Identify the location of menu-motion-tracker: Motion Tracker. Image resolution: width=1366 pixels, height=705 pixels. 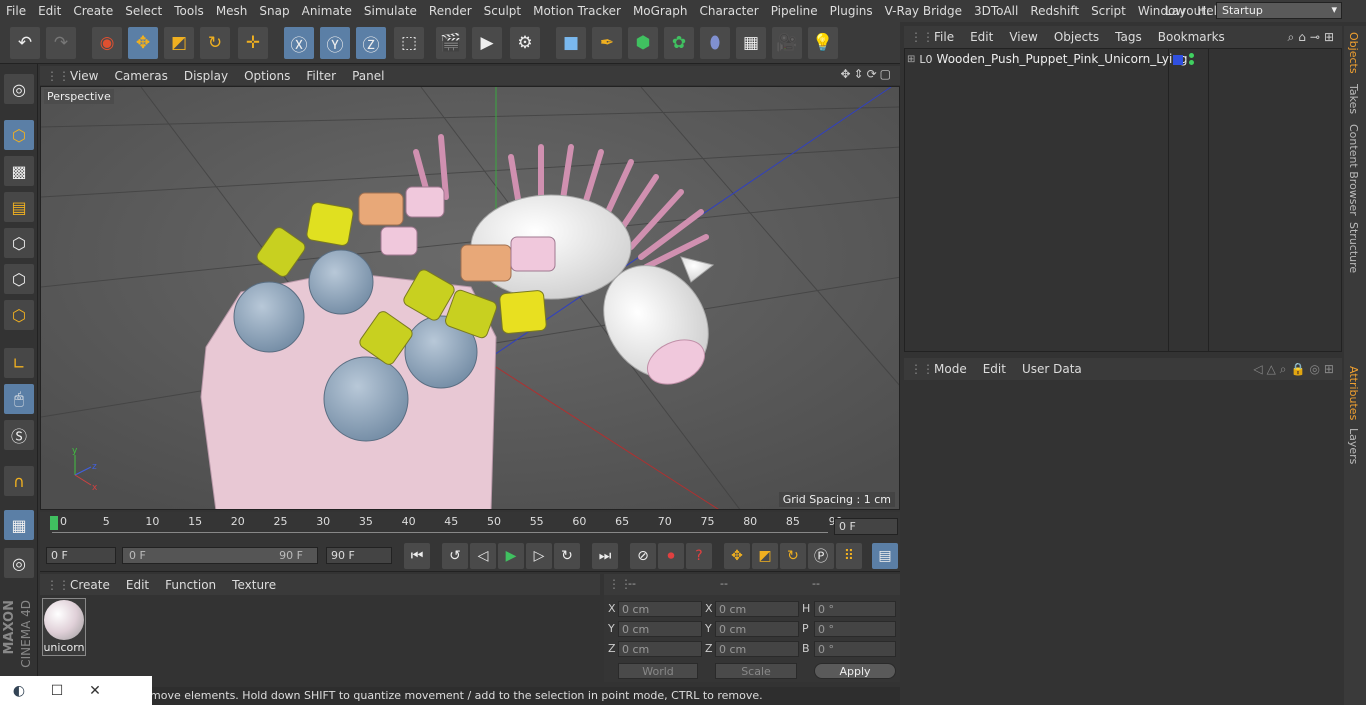
(577, 11).